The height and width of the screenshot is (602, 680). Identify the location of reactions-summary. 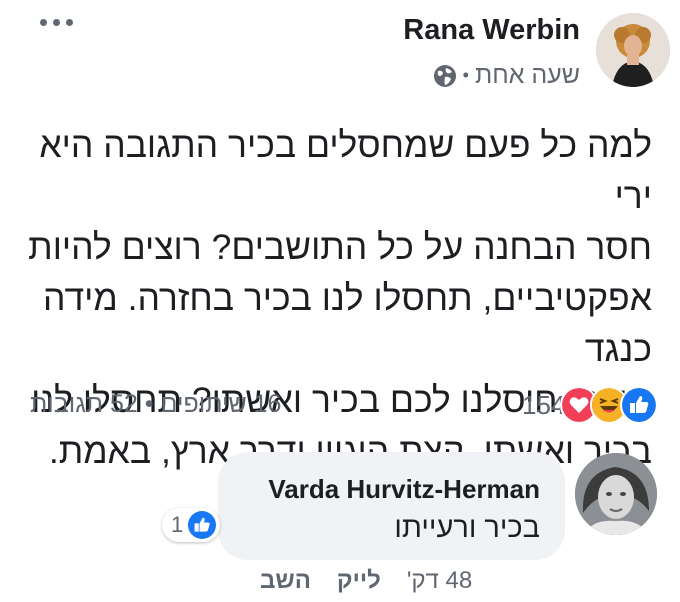
(616, 405).